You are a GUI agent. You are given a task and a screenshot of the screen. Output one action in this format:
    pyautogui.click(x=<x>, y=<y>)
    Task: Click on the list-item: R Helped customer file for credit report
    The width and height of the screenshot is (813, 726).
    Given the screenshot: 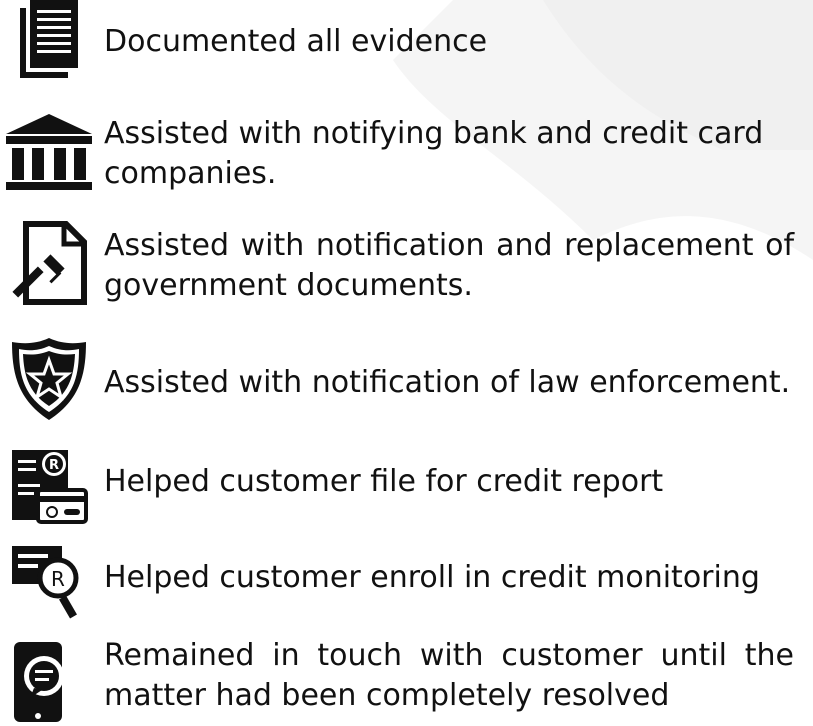 What is the action you would take?
    pyautogui.click(x=406, y=484)
    